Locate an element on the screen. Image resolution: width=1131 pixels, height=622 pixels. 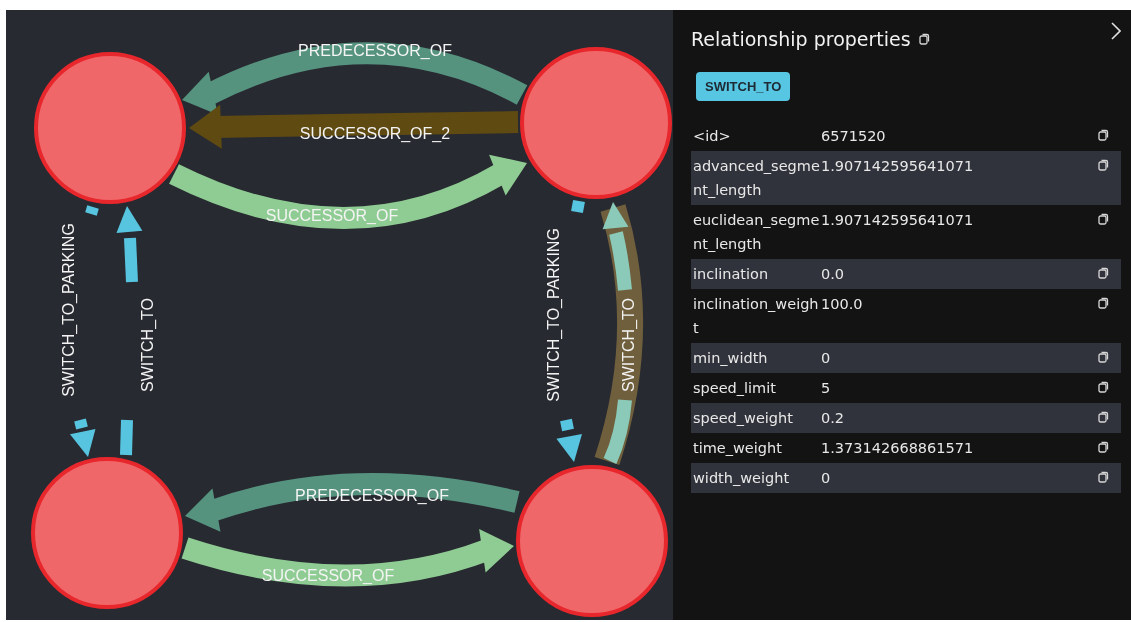
property-key: speed_weight is located at coordinates (757, 418).